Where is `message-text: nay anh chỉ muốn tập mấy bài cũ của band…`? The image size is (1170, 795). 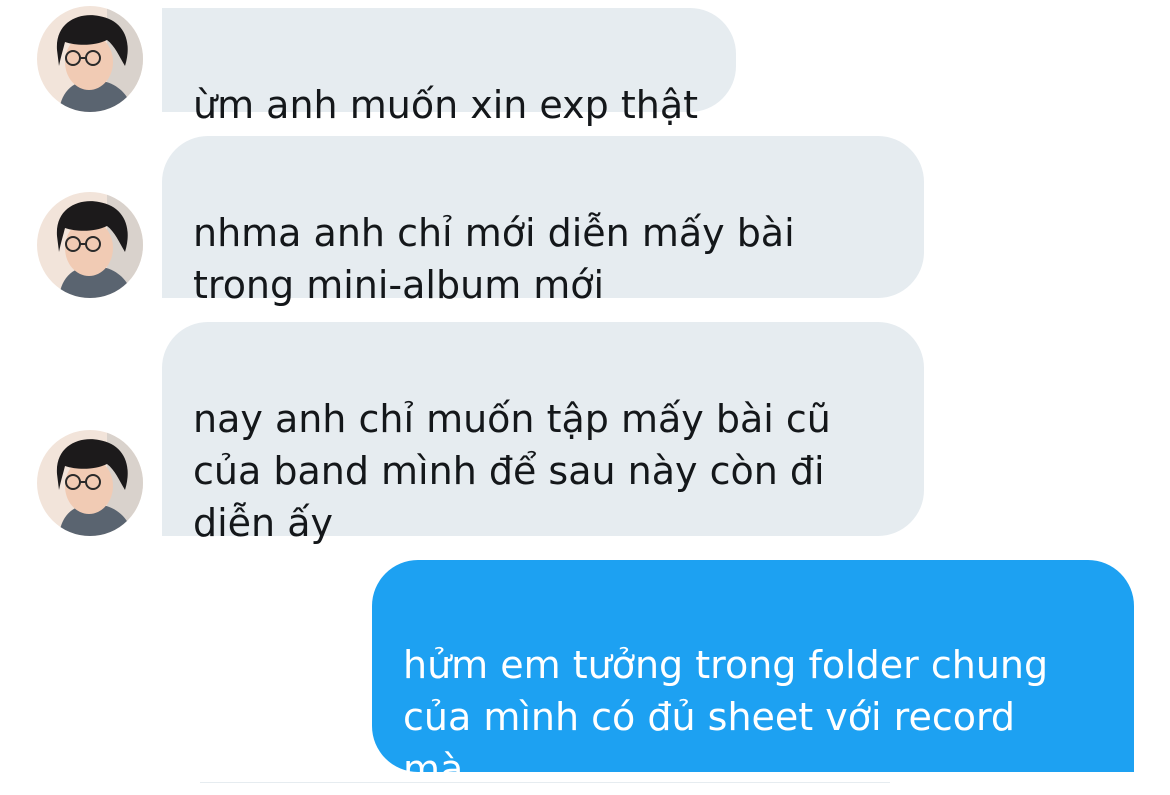
message-text: nay anh chỉ muốn tập mấy bài cũ của band… is located at coordinates (512, 471).